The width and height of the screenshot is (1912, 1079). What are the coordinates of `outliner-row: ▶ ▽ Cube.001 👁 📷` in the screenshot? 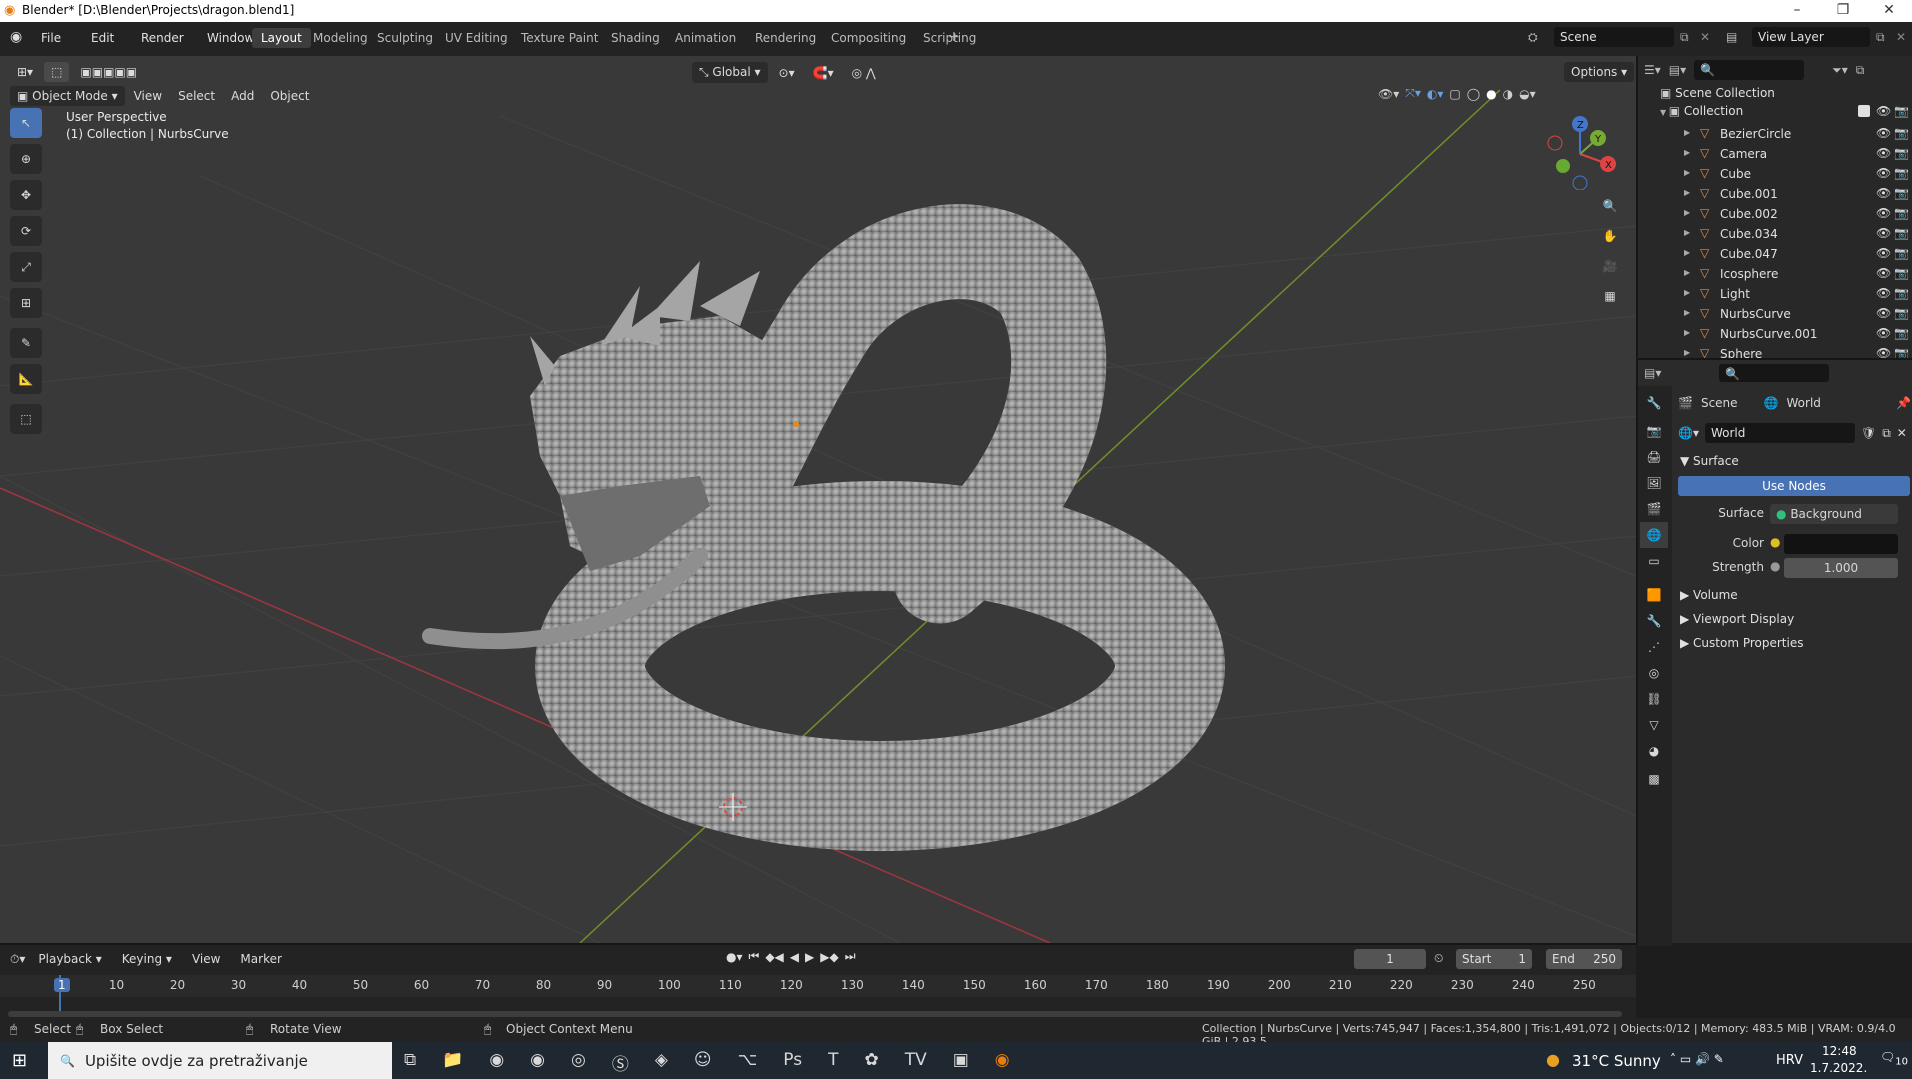 It's located at (1775, 194).